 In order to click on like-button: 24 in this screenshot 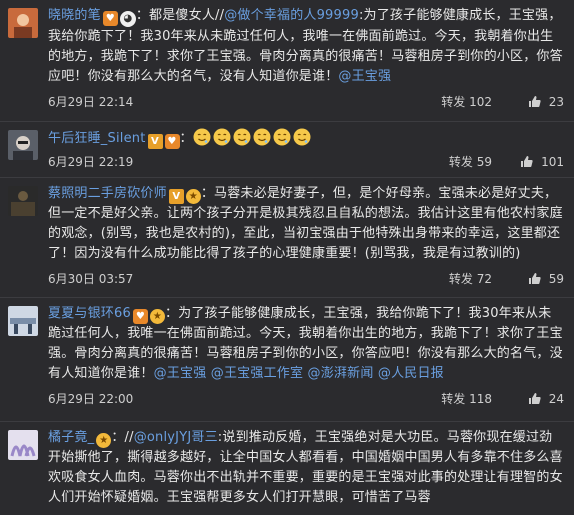, I will do `click(533, 399)`.